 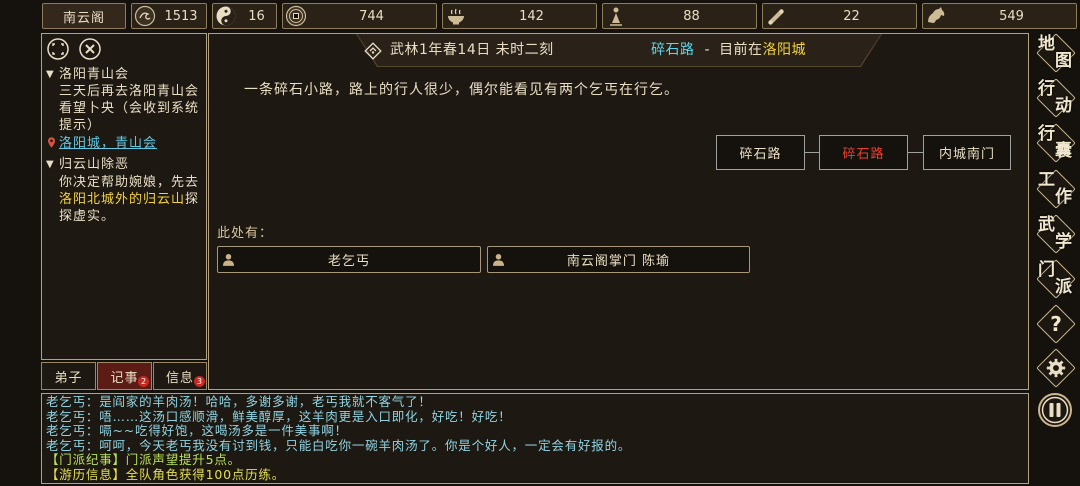 What do you see at coordinates (776, 16) in the screenshot?
I see `scroll-icon` at bounding box center [776, 16].